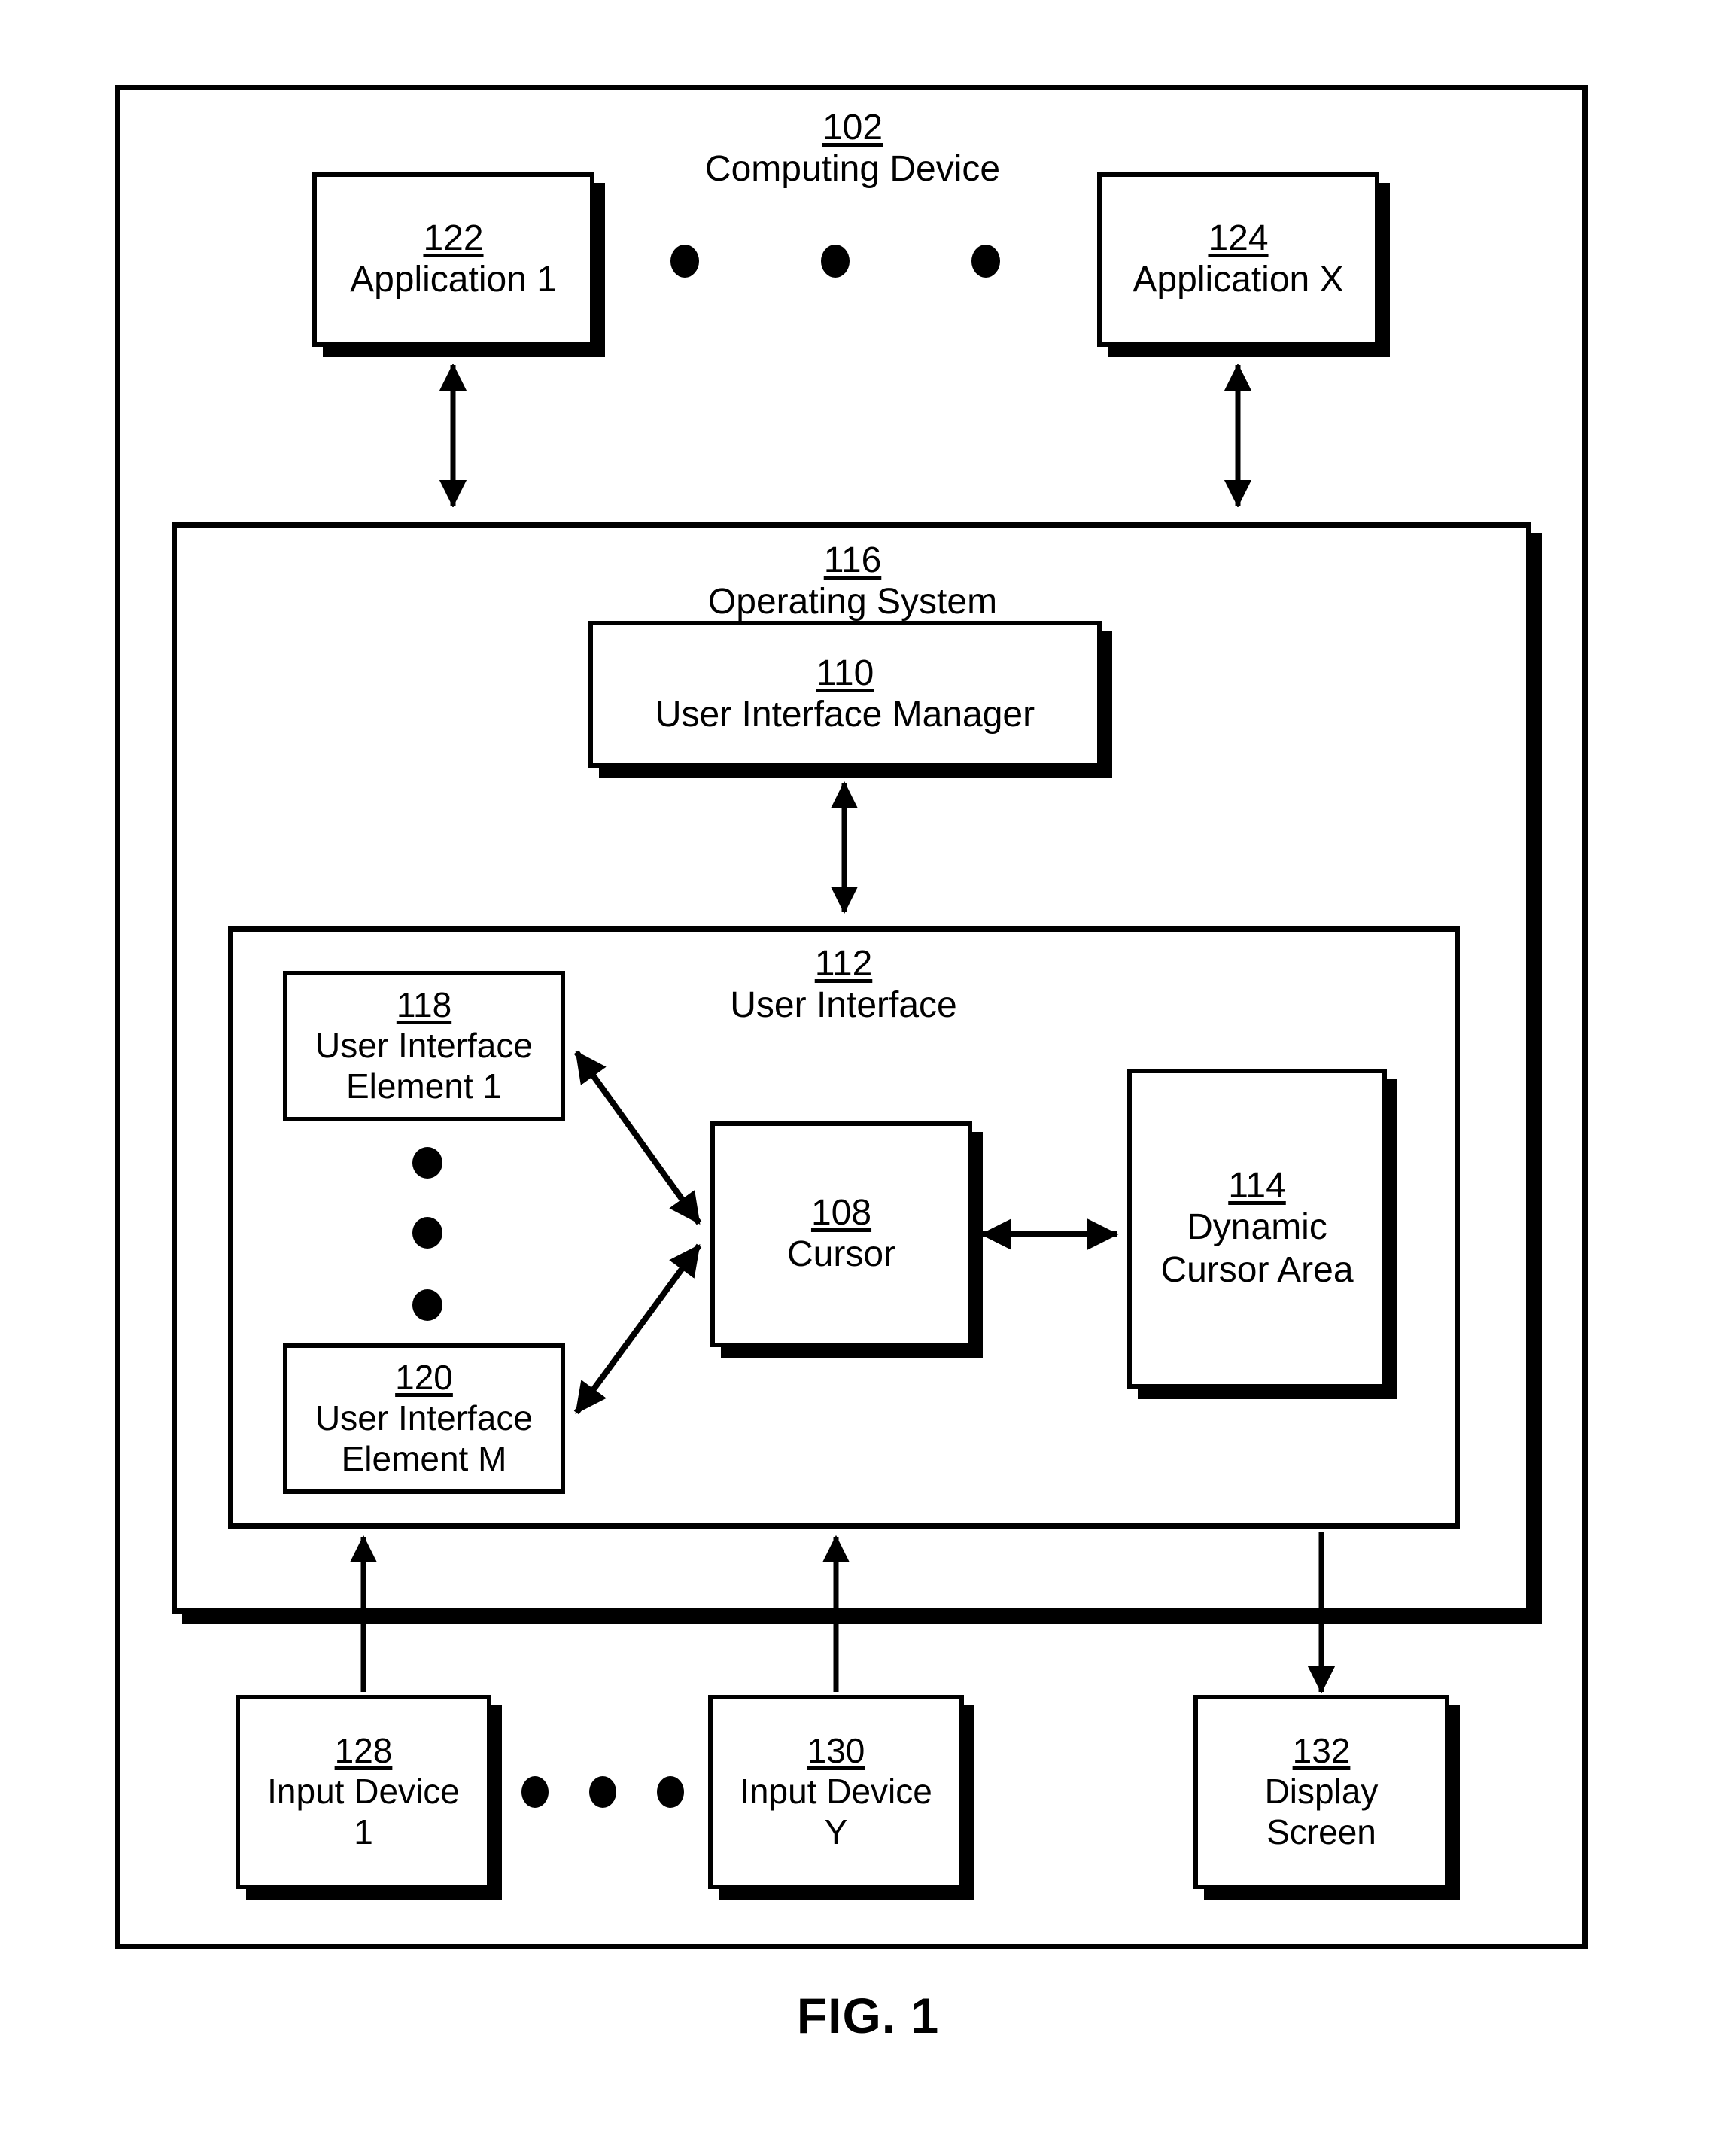 This screenshot has width=1736, height=2151. I want to click on computing-device-label: 102 Computing Device, so click(852, 149).